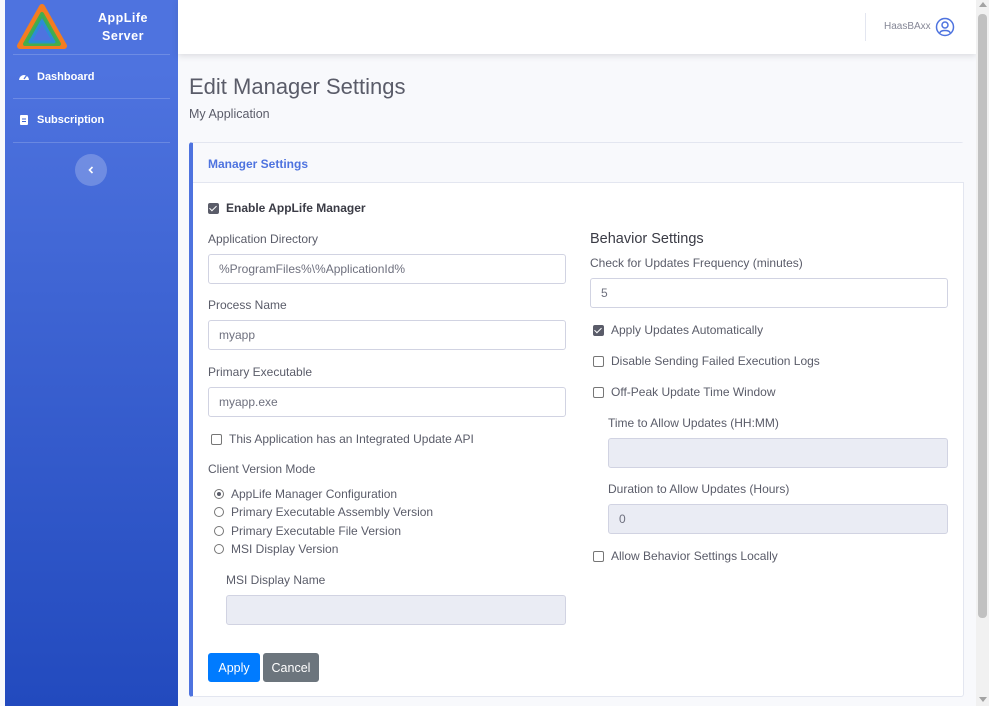  I want to click on radio-file-version: Primary Executable File Version, so click(307, 531).